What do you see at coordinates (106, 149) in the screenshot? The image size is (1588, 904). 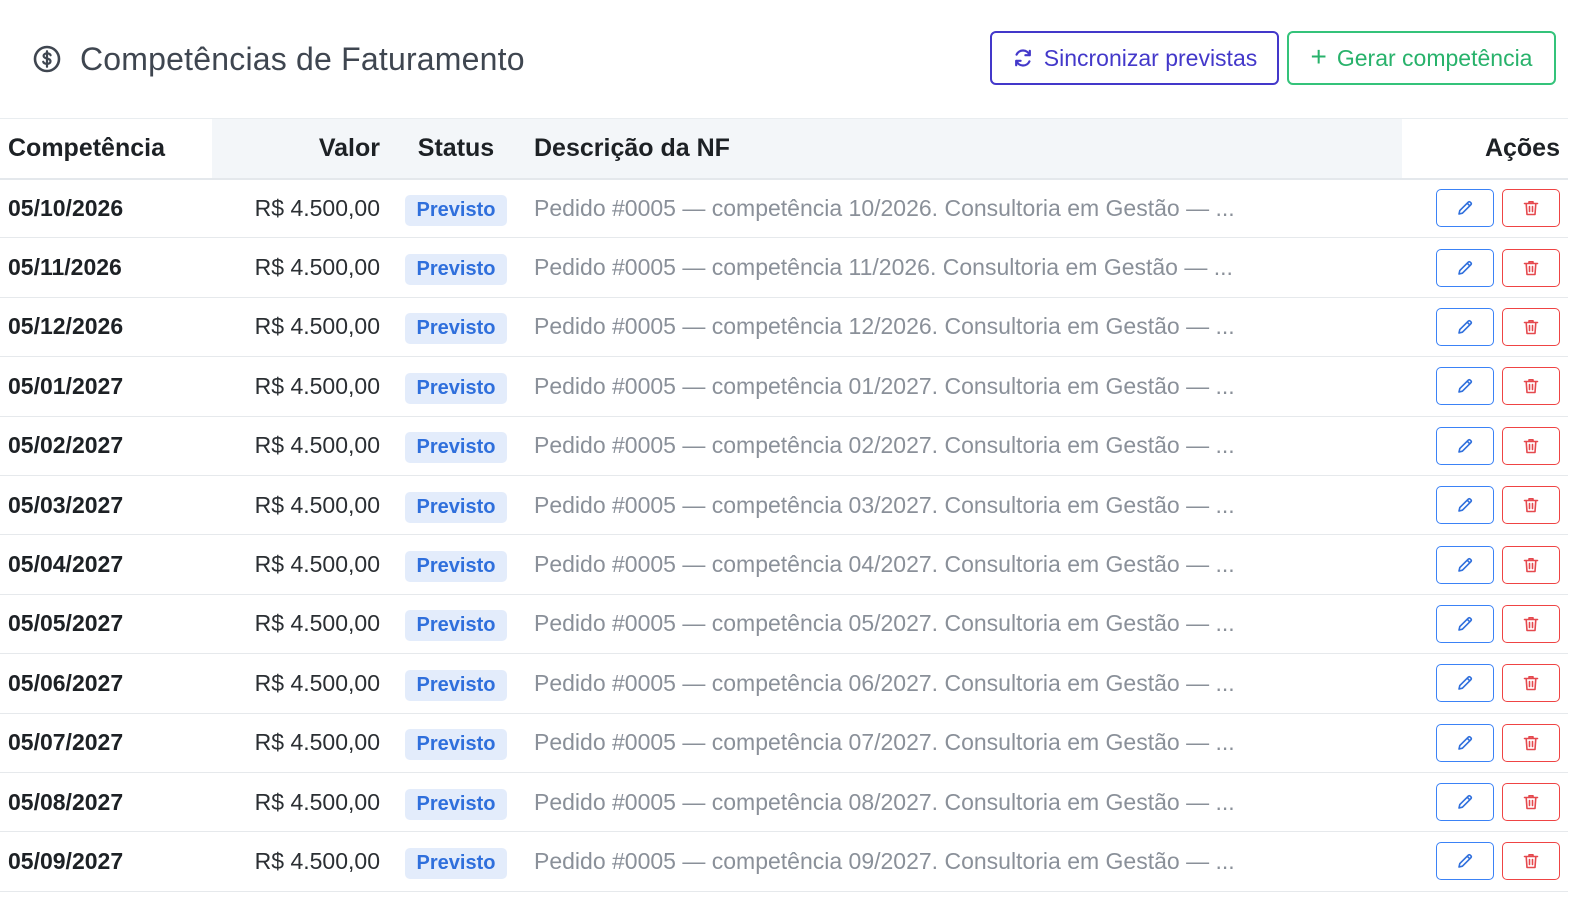 I see `column-header-competencia: Competência` at bounding box center [106, 149].